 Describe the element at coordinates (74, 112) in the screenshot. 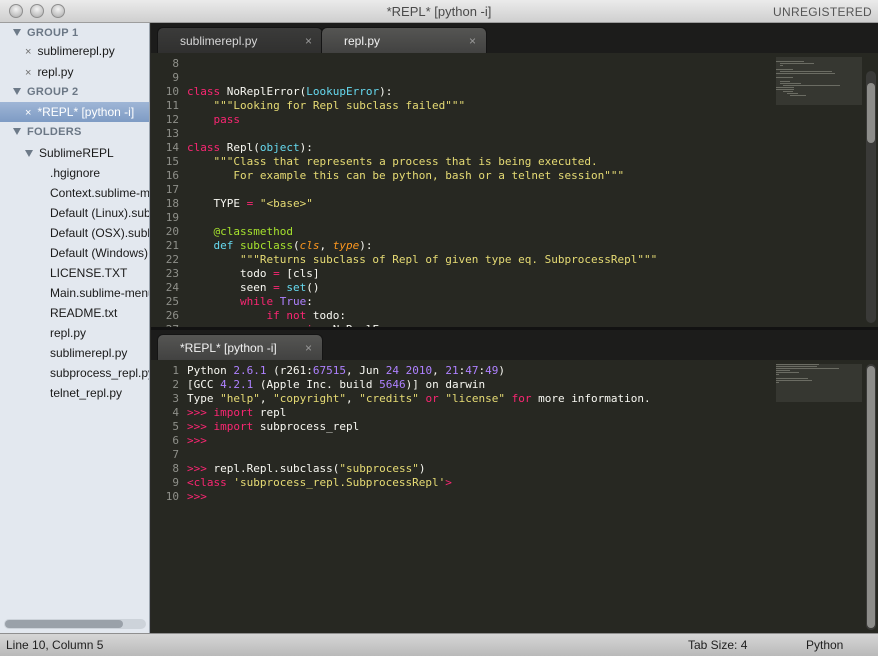

I see `open-file-repl-buffer: × *REPL* [python -i]` at that location.